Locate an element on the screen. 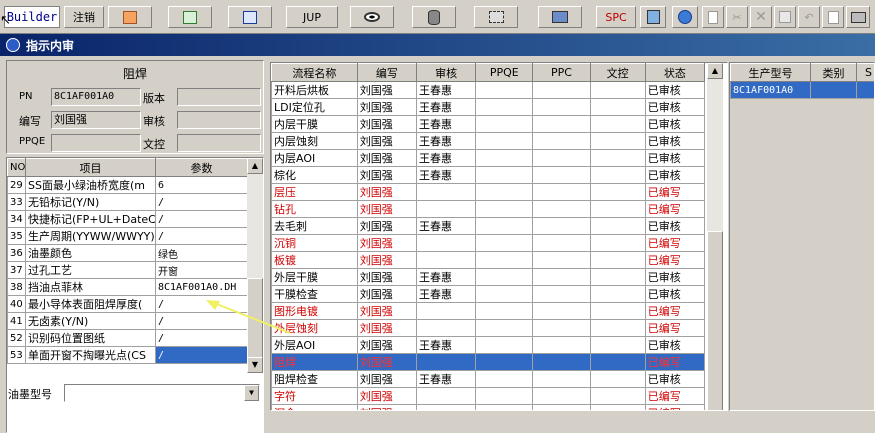 The height and width of the screenshot is (433, 875). logout-button: 注销 is located at coordinates (84, 17).